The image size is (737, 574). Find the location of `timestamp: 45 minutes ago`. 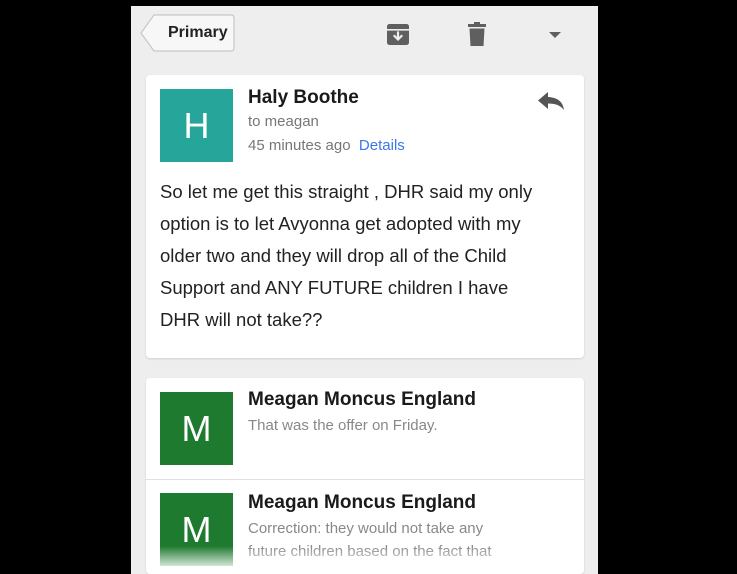

timestamp: 45 minutes ago is located at coordinates (299, 145).